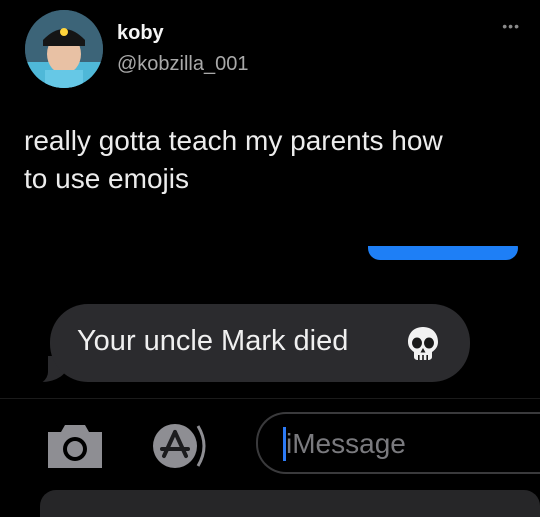 Image resolution: width=540 pixels, height=517 pixels. Describe the element at coordinates (272, 48) in the screenshot. I see `tweet-header: koby @kobzilla_001 •••` at that location.